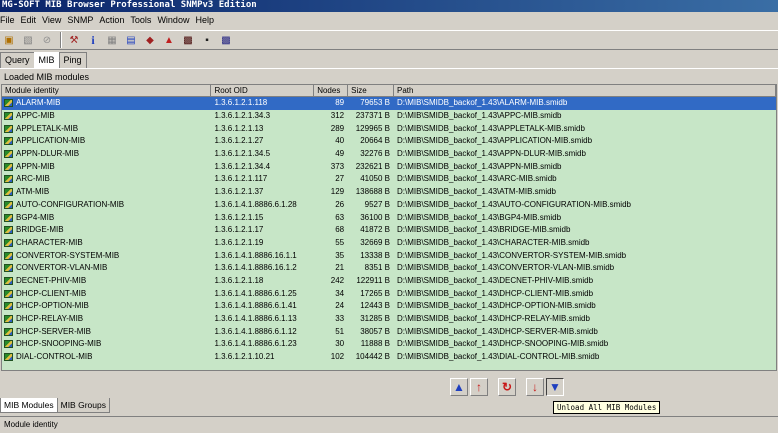 The height and width of the screenshot is (433, 778). I want to click on menu-action: Action, so click(114, 20).